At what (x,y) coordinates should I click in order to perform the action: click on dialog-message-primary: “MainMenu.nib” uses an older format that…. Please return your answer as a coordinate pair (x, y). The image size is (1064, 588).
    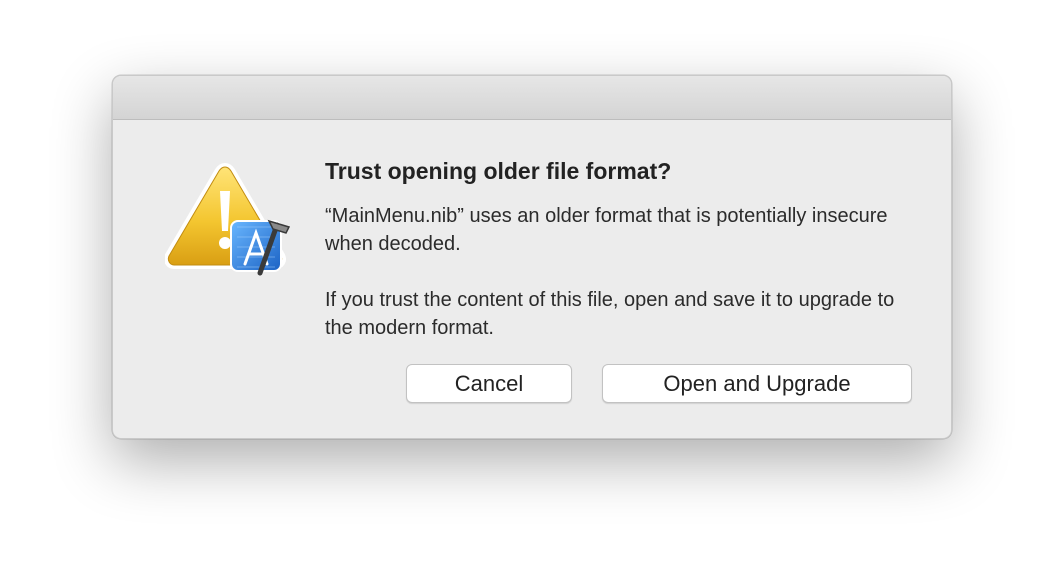
    Looking at the image, I should click on (606, 230).